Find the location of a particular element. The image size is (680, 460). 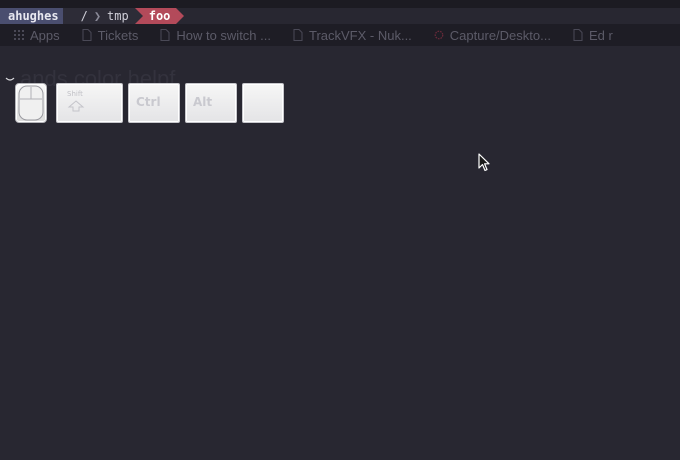

blank-key is located at coordinates (263, 103).